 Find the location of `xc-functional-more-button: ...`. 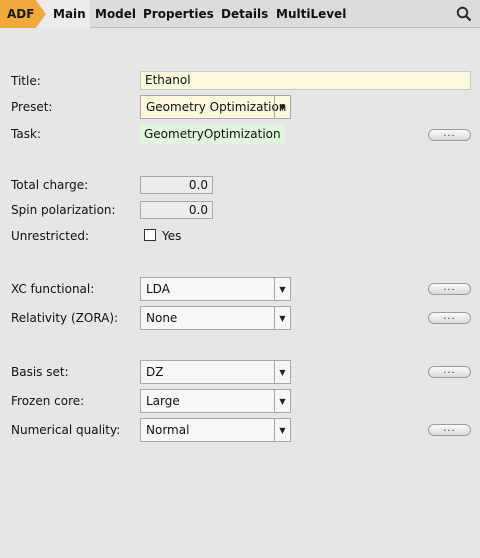

xc-functional-more-button: ... is located at coordinates (449, 289).